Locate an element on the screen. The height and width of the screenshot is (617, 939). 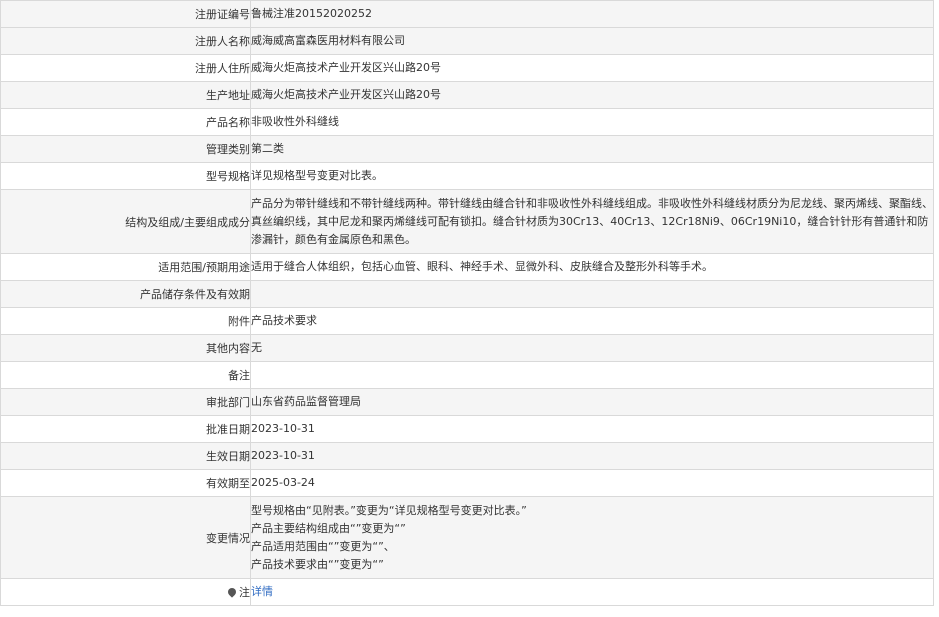
change-line: 产品主要结构组成由“”变更为“” is located at coordinates (328, 528).